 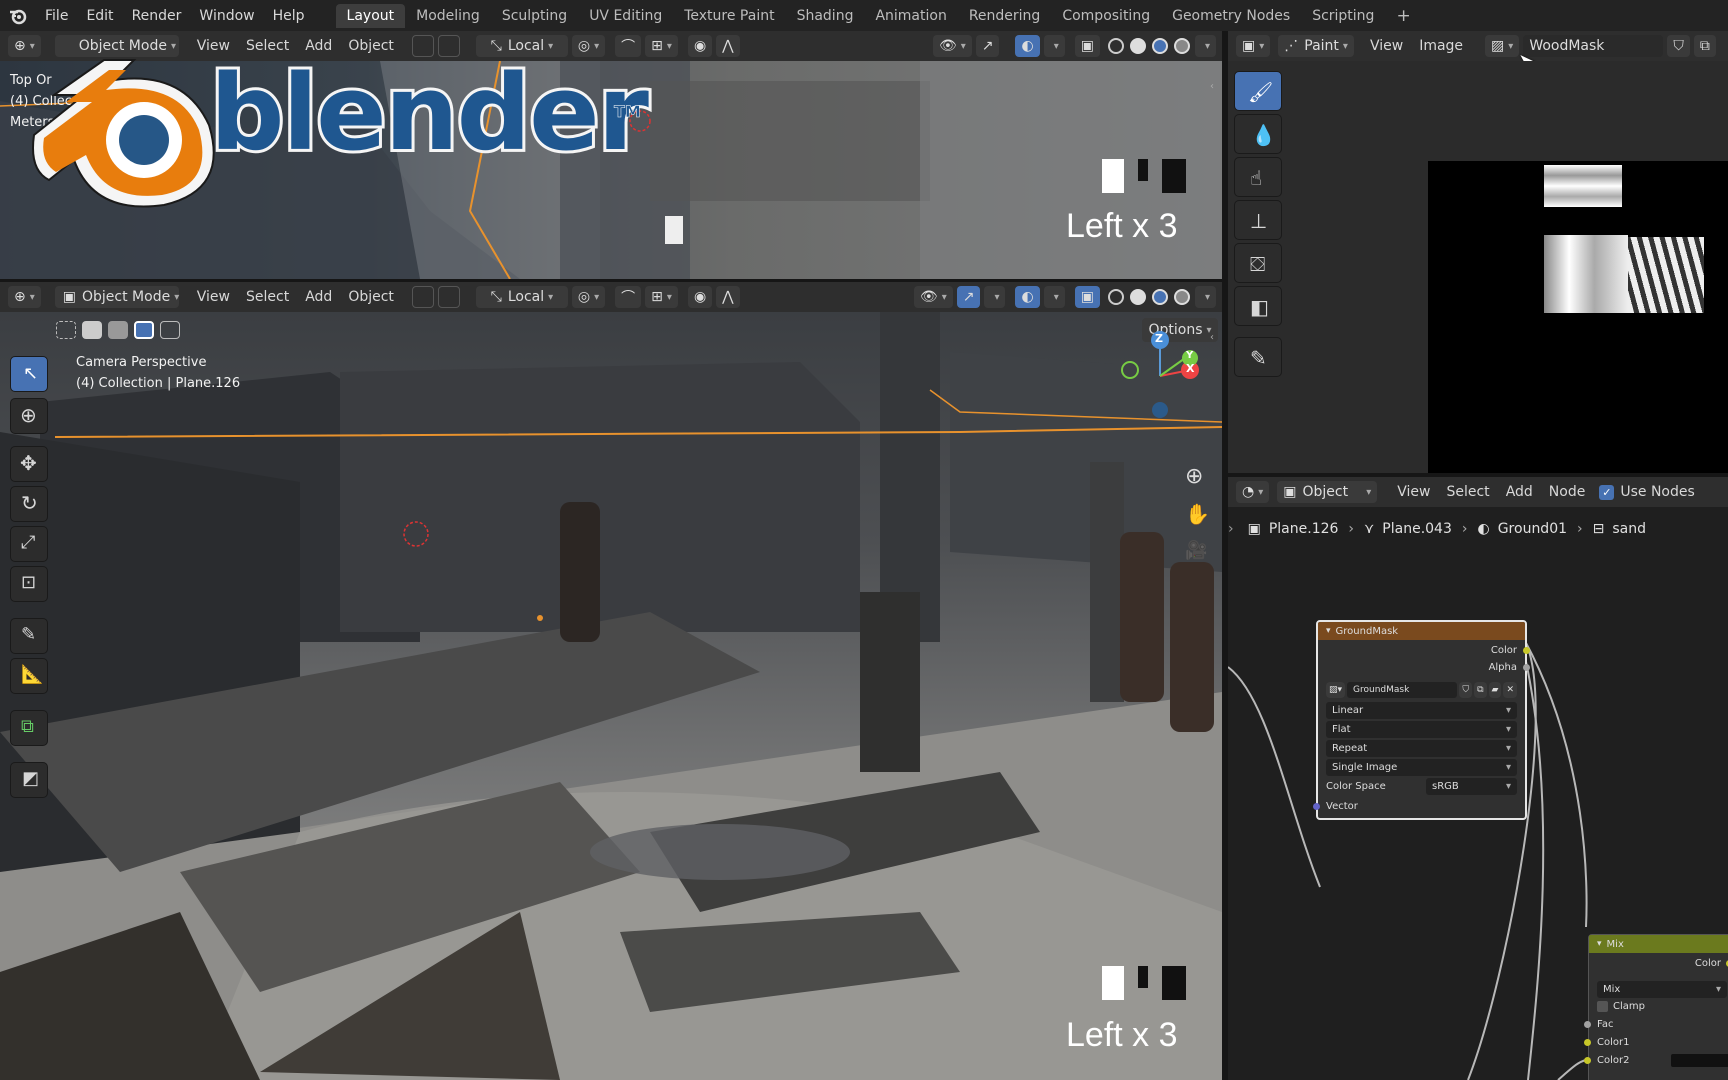 I want to click on snap-icon: ⌒, so click(x=628, y=297).